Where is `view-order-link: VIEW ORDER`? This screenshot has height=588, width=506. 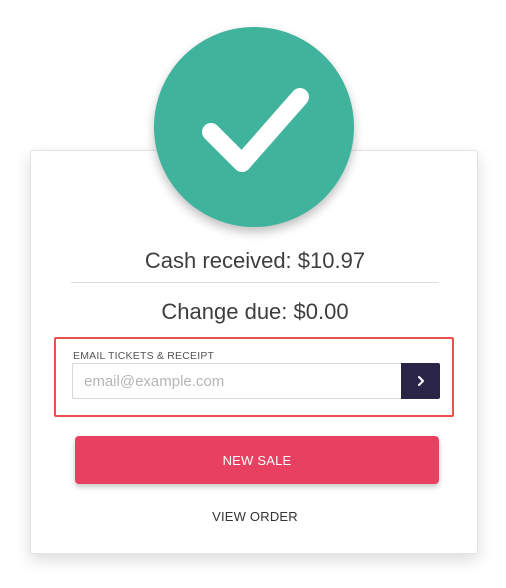
view-order-link: VIEW ORDER is located at coordinates (255, 516).